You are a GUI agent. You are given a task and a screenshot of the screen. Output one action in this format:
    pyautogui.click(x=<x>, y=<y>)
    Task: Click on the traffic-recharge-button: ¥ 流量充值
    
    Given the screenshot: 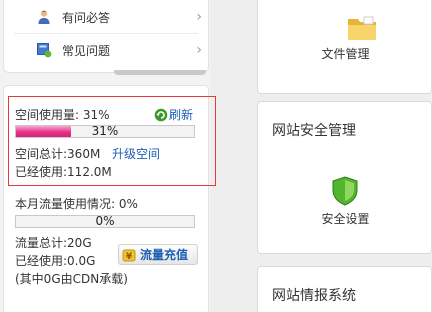 What is the action you would take?
    pyautogui.click(x=158, y=254)
    